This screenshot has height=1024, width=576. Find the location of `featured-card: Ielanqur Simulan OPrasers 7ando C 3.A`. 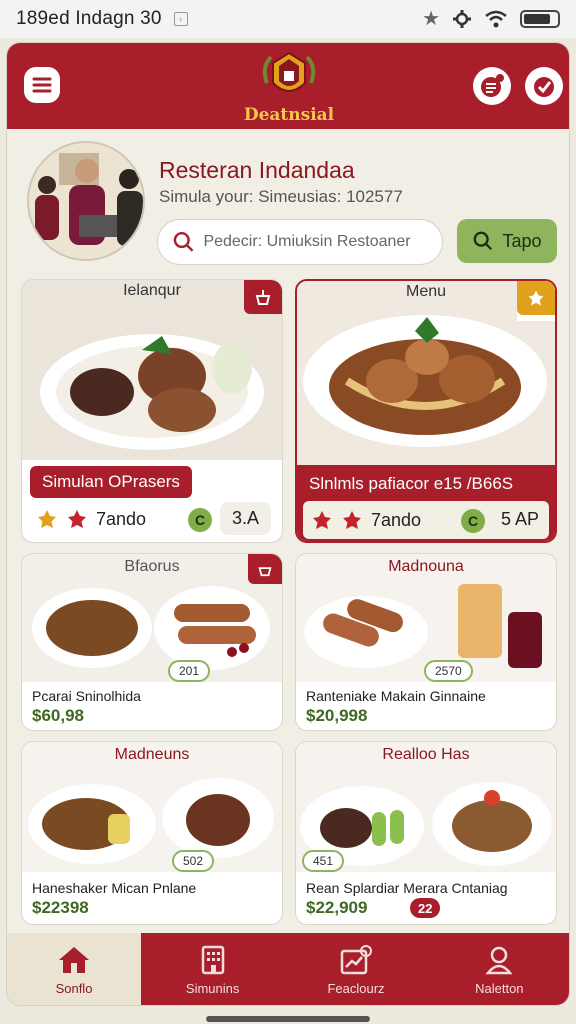

featured-card: Ielanqur Simulan OPrasers 7ando C 3.A is located at coordinates (152, 411).